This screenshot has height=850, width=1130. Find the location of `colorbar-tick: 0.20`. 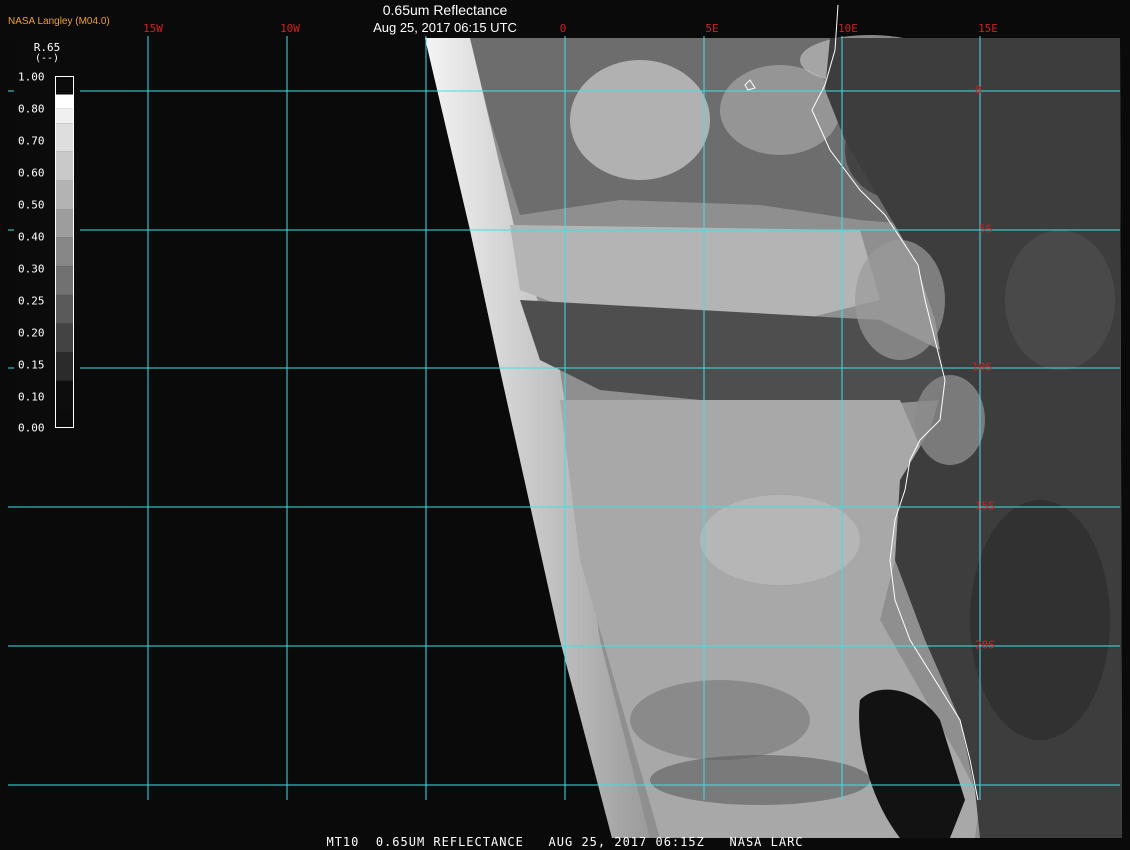

colorbar-tick: 0.20 is located at coordinates (31, 333).